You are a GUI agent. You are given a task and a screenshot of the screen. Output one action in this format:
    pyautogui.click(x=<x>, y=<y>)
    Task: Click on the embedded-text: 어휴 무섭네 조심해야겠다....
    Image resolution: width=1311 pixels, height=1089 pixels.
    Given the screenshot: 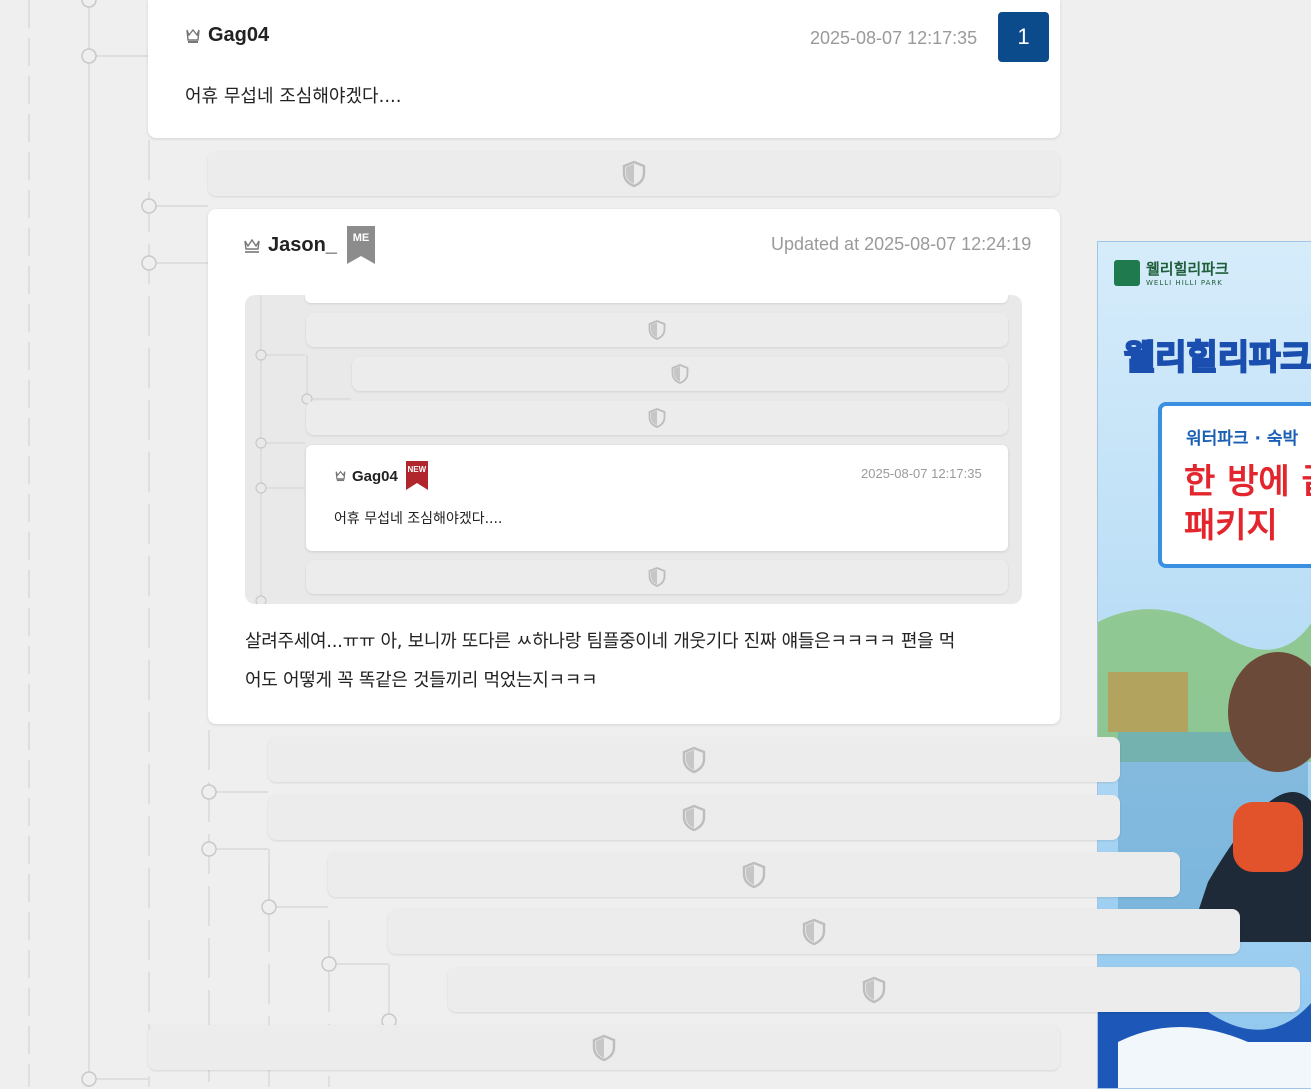 What is the action you would take?
    pyautogui.click(x=418, y=519)
    